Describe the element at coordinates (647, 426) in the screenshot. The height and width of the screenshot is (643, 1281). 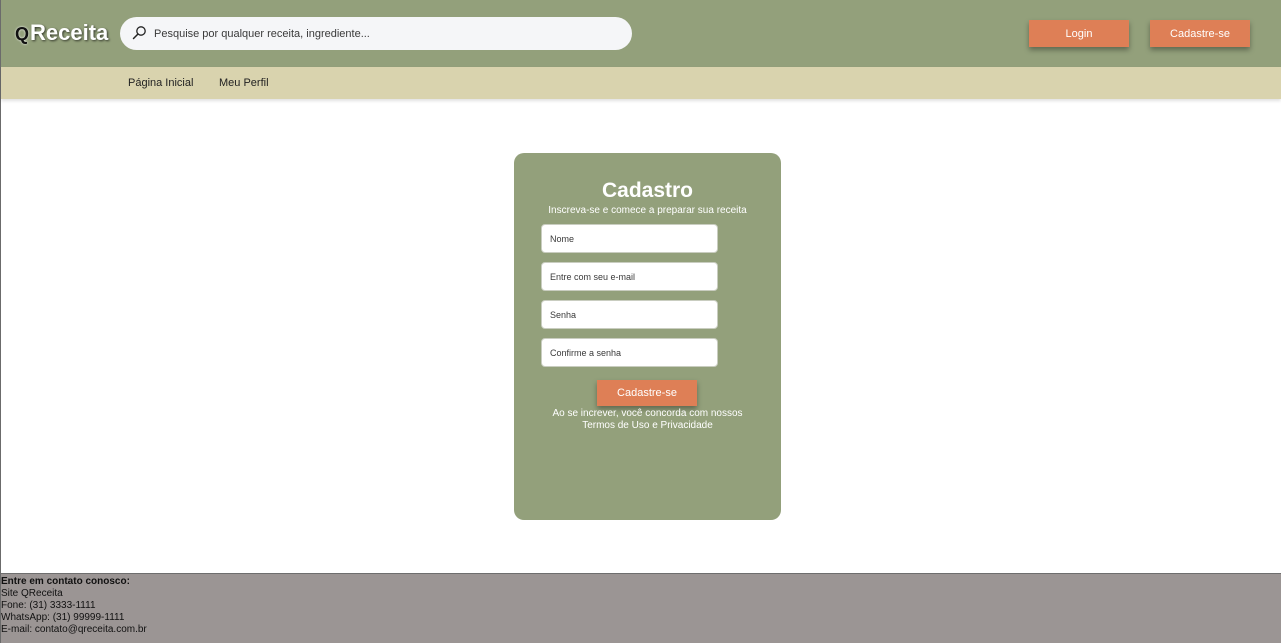
I see `terms-link: Termos de Uso e Privacidade` at that location.